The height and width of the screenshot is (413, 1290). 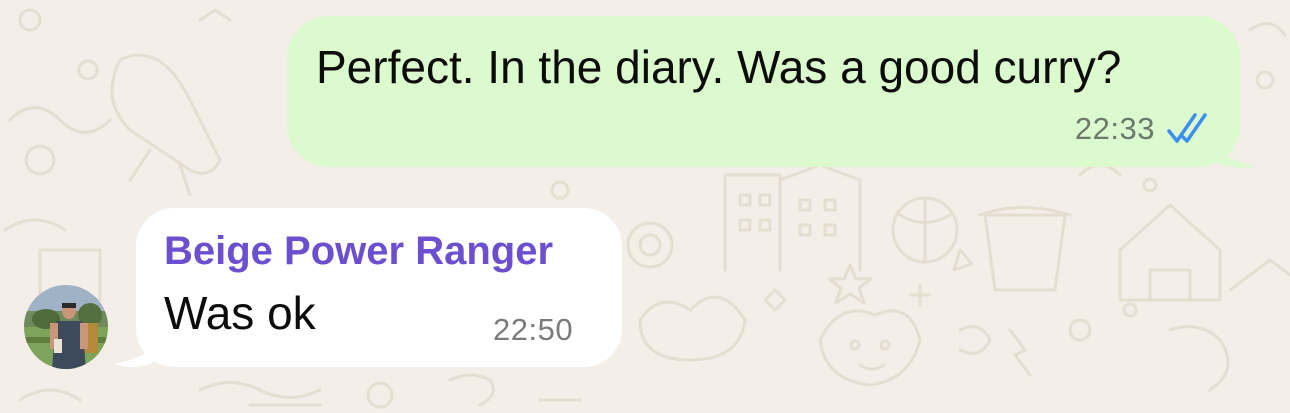 What do you see at coordinates (240, 313) in the screenshot?
I see `incoming-message-text: Was ok` at bounding box center [240, 313].